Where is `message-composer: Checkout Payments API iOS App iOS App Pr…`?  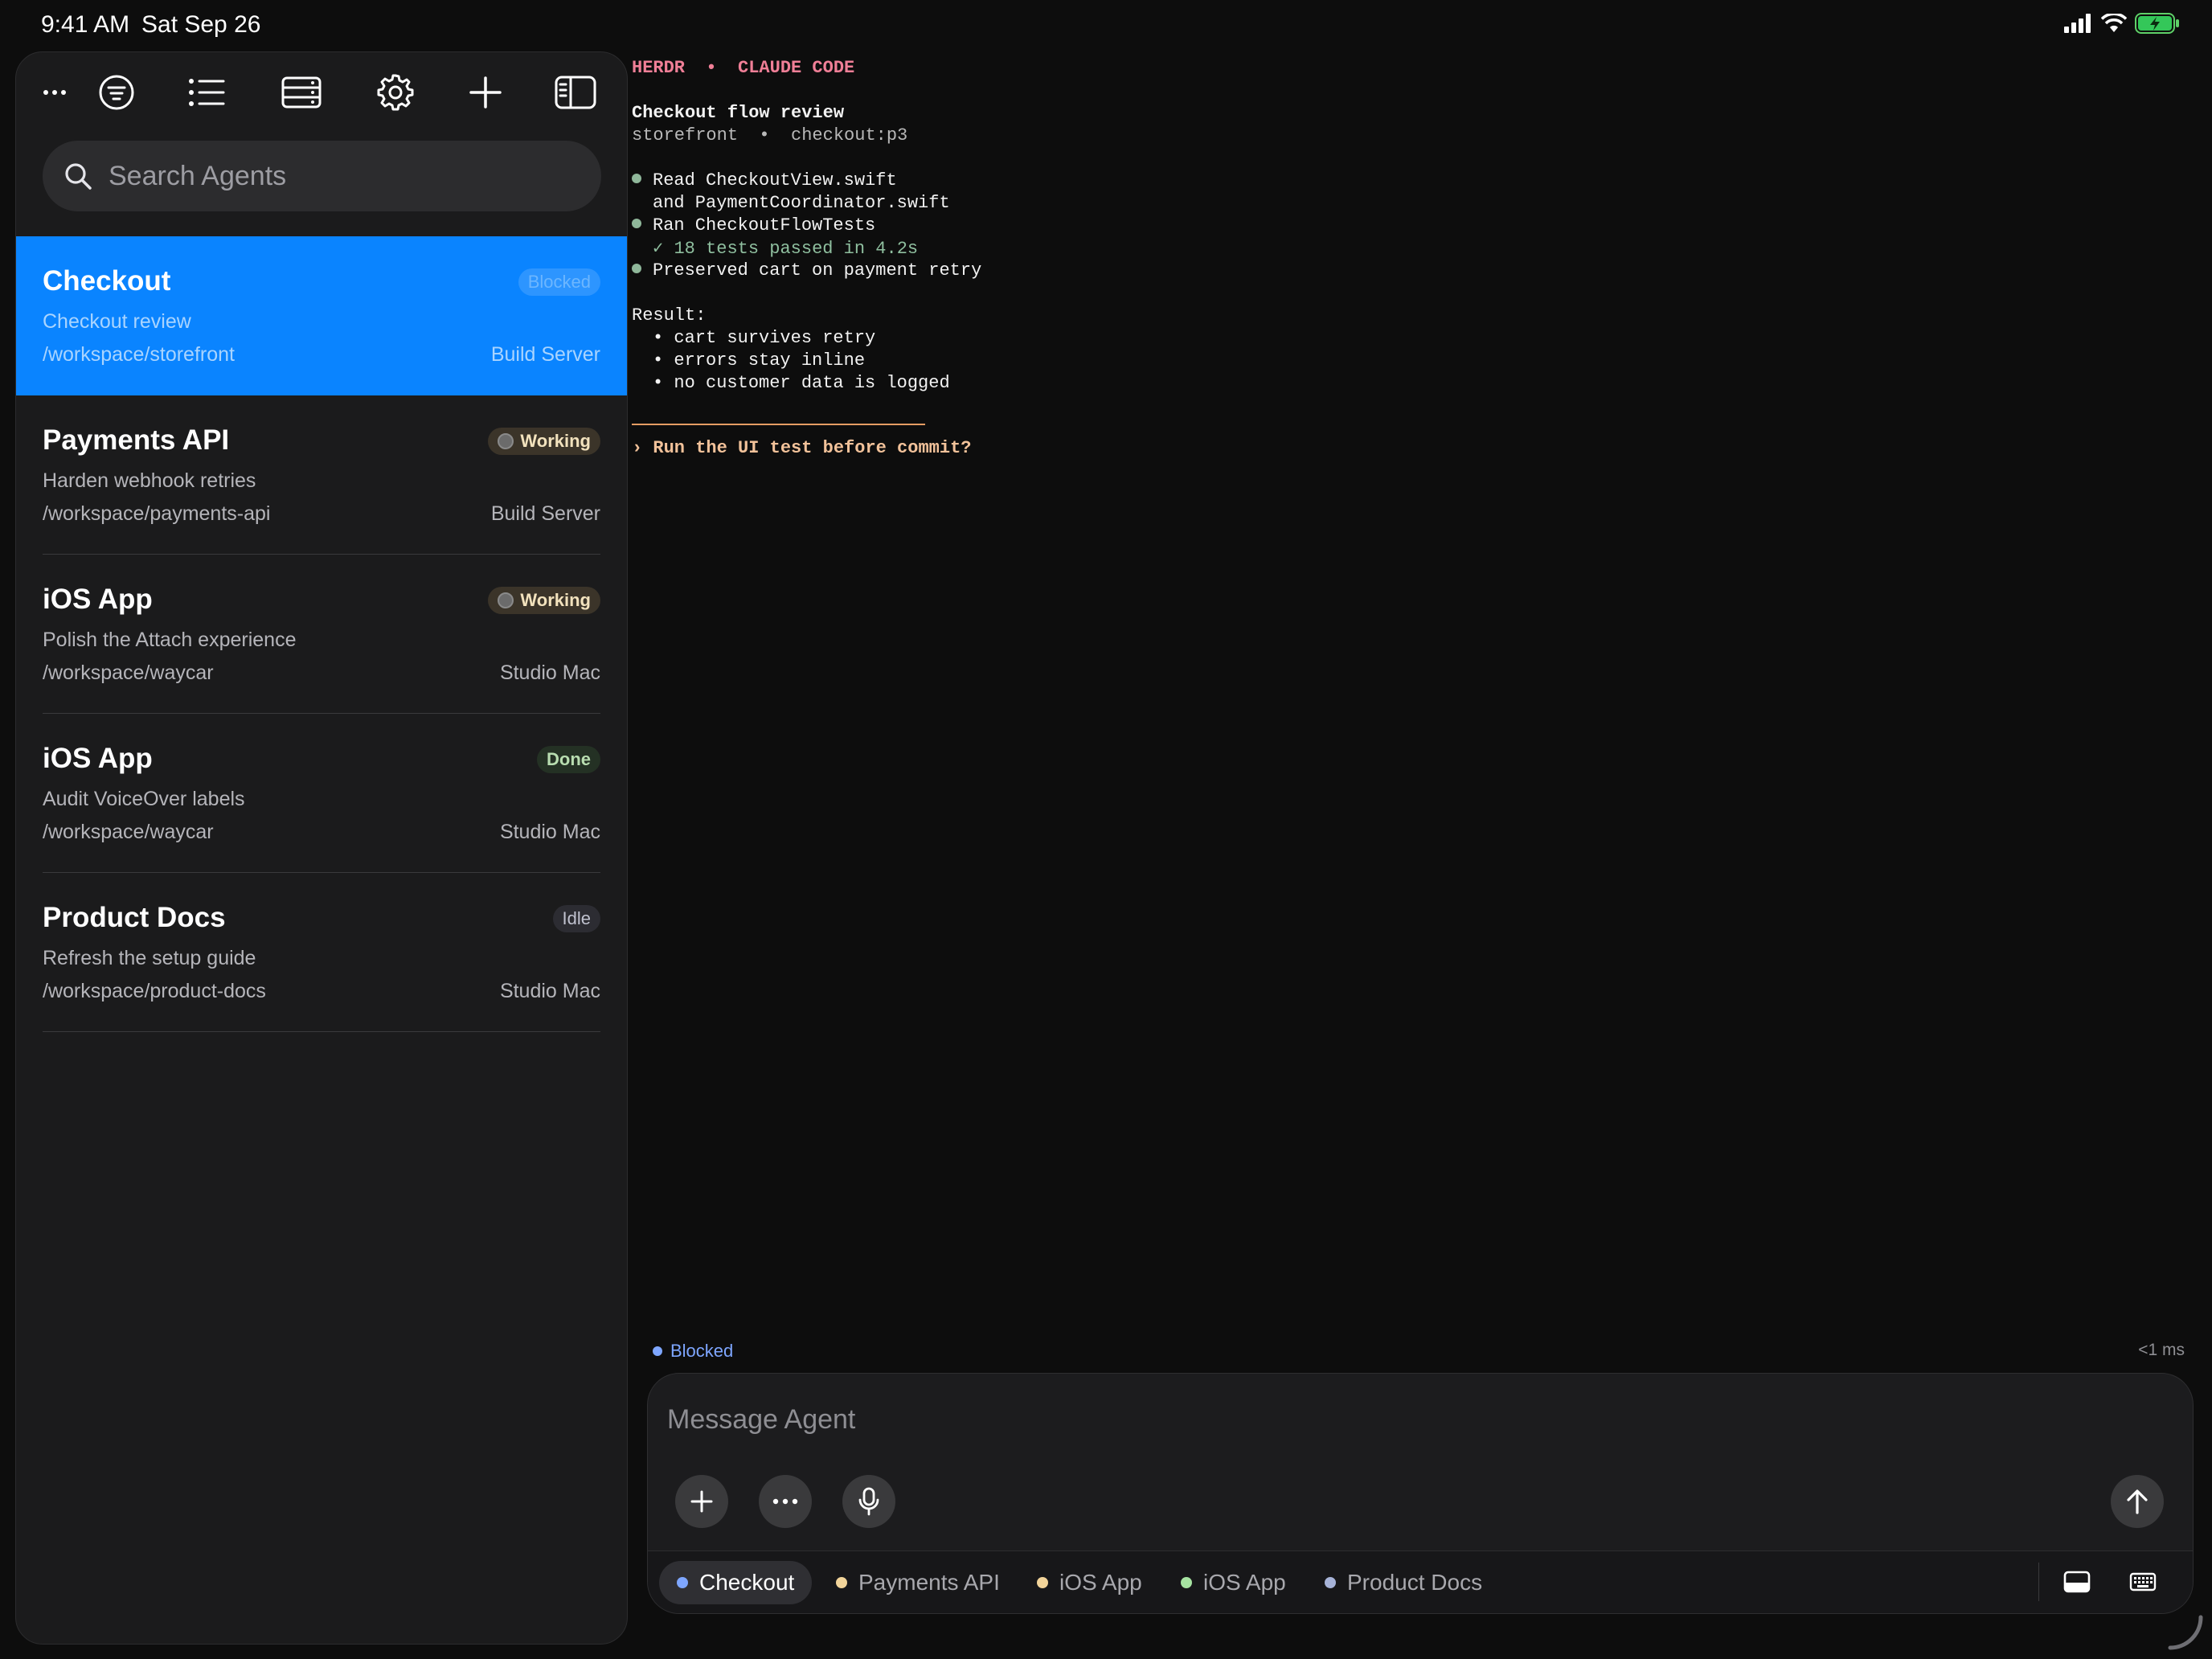
message-composer: Checkout Payments API iOS App iOS App Pr… is located at coordinates (1420, 1493).